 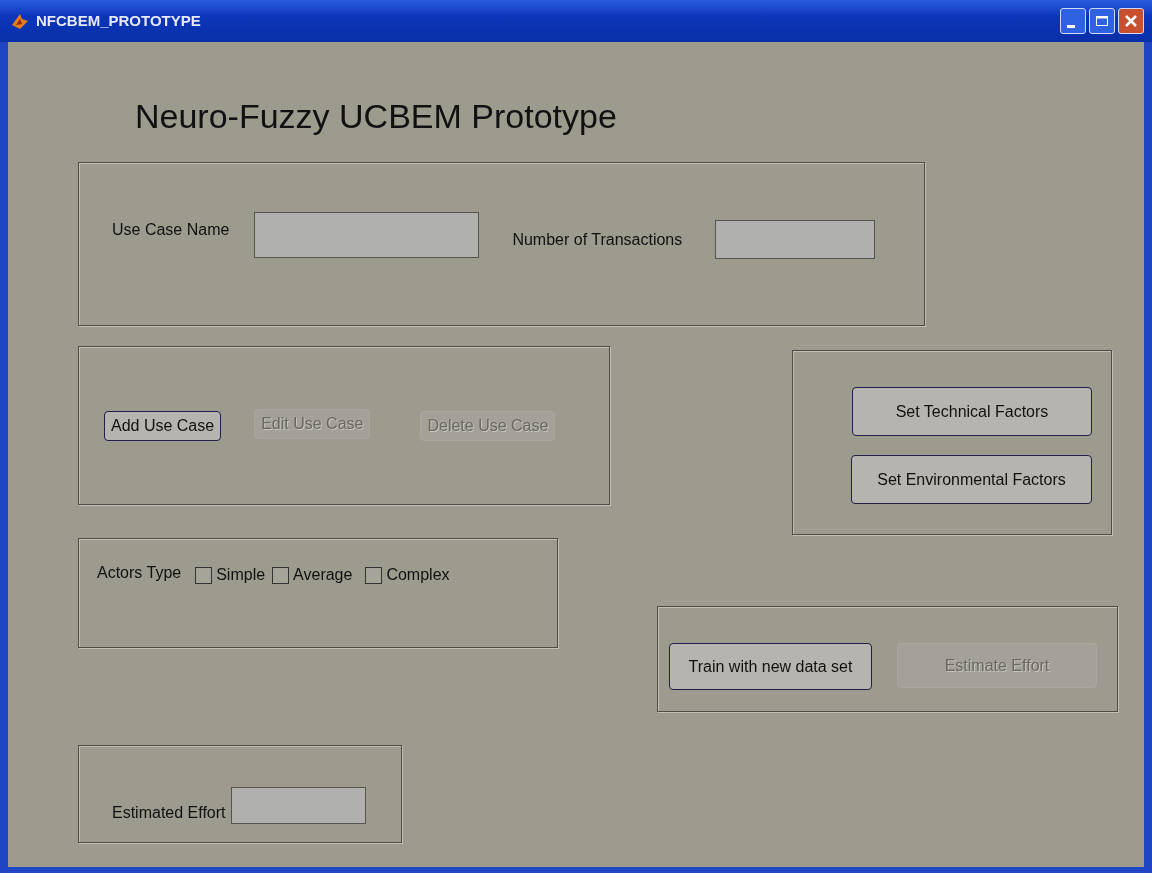 I want to click on actors-type-label: Actors Type, so click(x=139, y=573).